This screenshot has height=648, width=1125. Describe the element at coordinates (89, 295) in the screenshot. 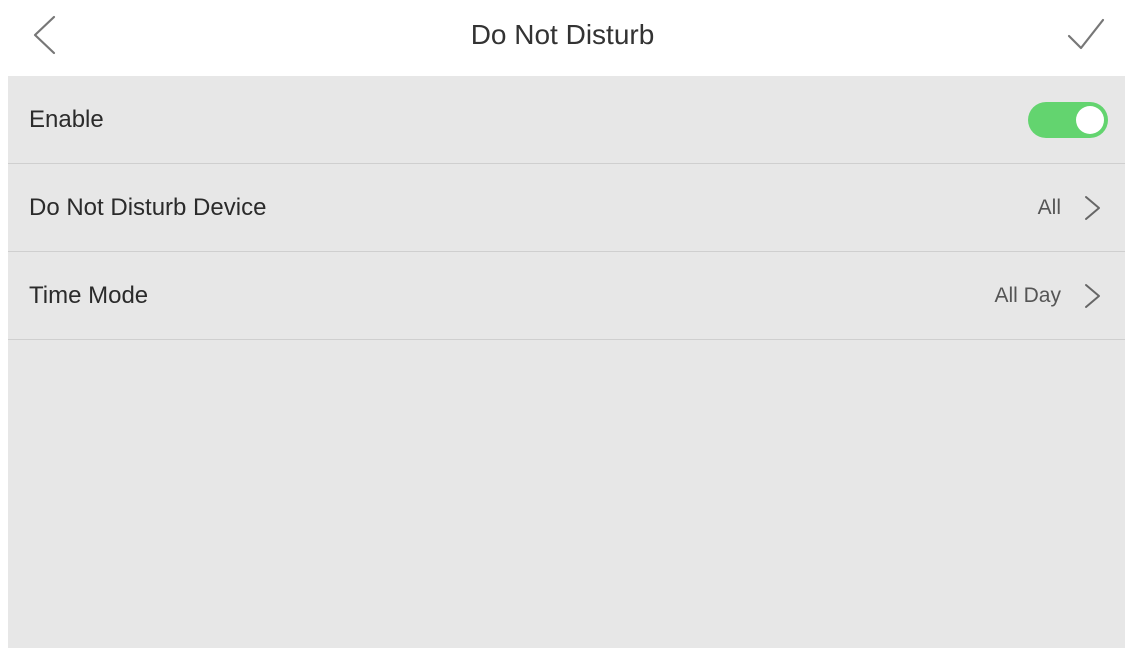

I see `time-mode-label: Time Mode` at that location.